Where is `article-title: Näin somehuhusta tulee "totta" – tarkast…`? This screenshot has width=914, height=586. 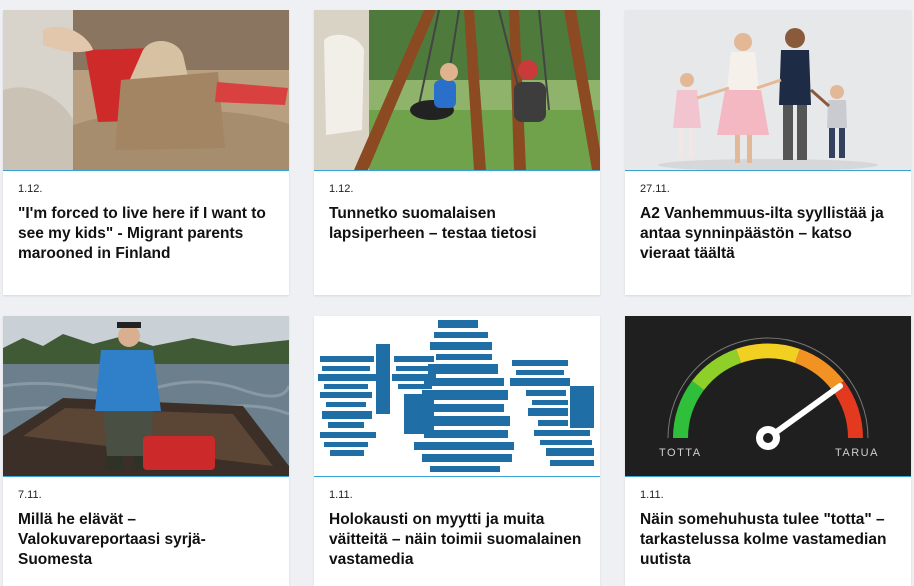 article-title: Näin somehuhusta tulee "totta" – tarkast… is located at coordinates (769, 540).